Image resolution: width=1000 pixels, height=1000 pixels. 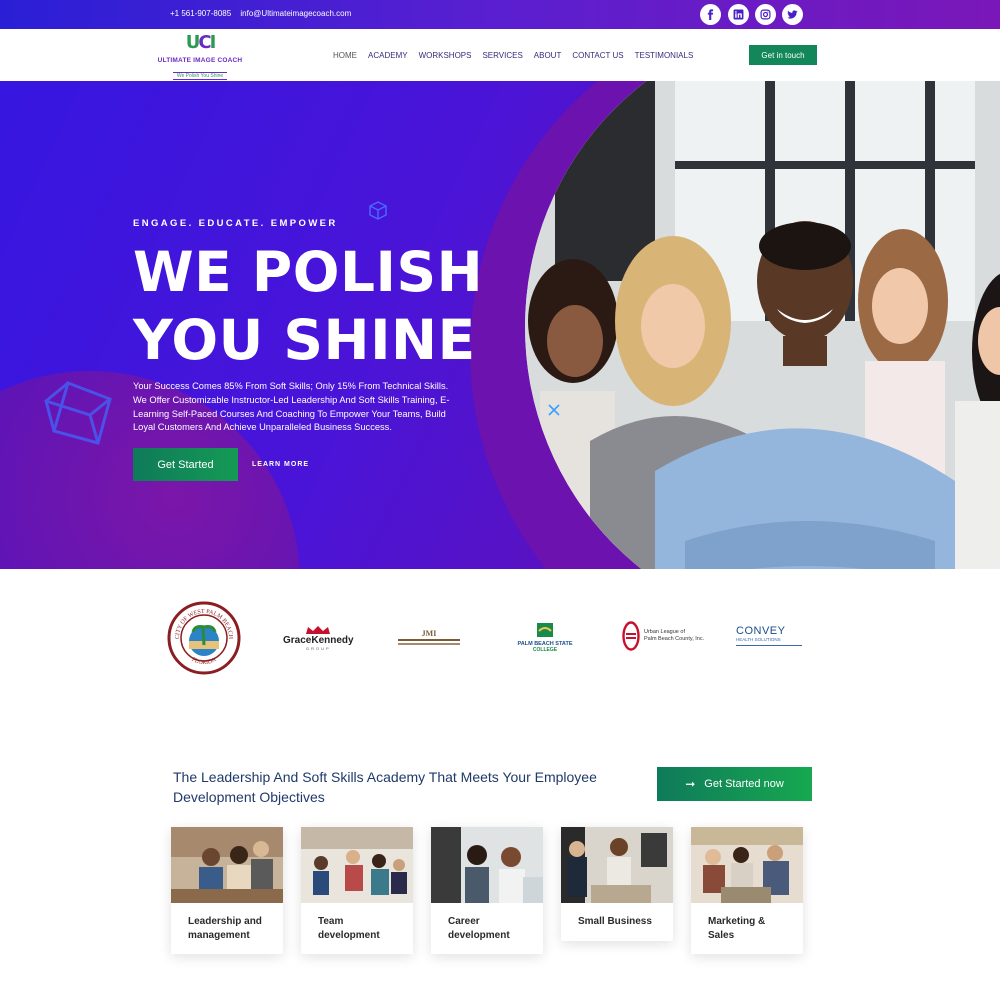 What do you see at coordinates (200, 13) in the screenshot?
I see `phone-link: +1 561-907-8085` at bounding box center [200, 13].